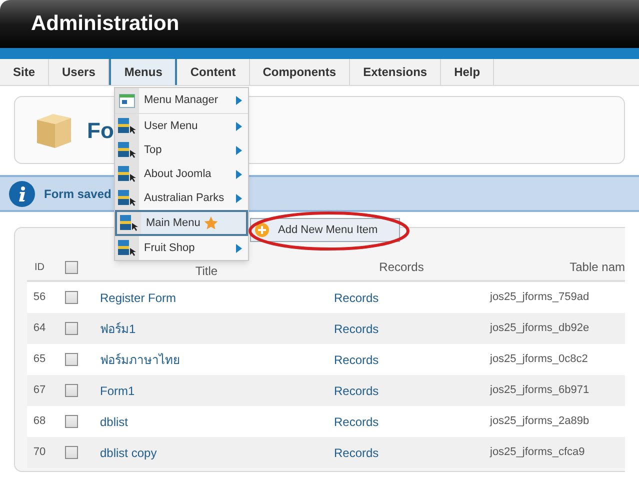  What do you see at coordinates (325, 230) in the screenshot?
I see `add-menu-item-button: Add New Menu Item` at bounding box center [325, 230].